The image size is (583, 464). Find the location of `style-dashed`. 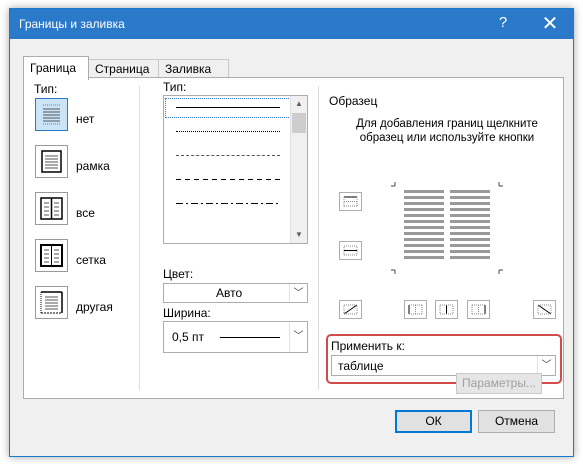

style-dashed is located at coordinates (228, 179).